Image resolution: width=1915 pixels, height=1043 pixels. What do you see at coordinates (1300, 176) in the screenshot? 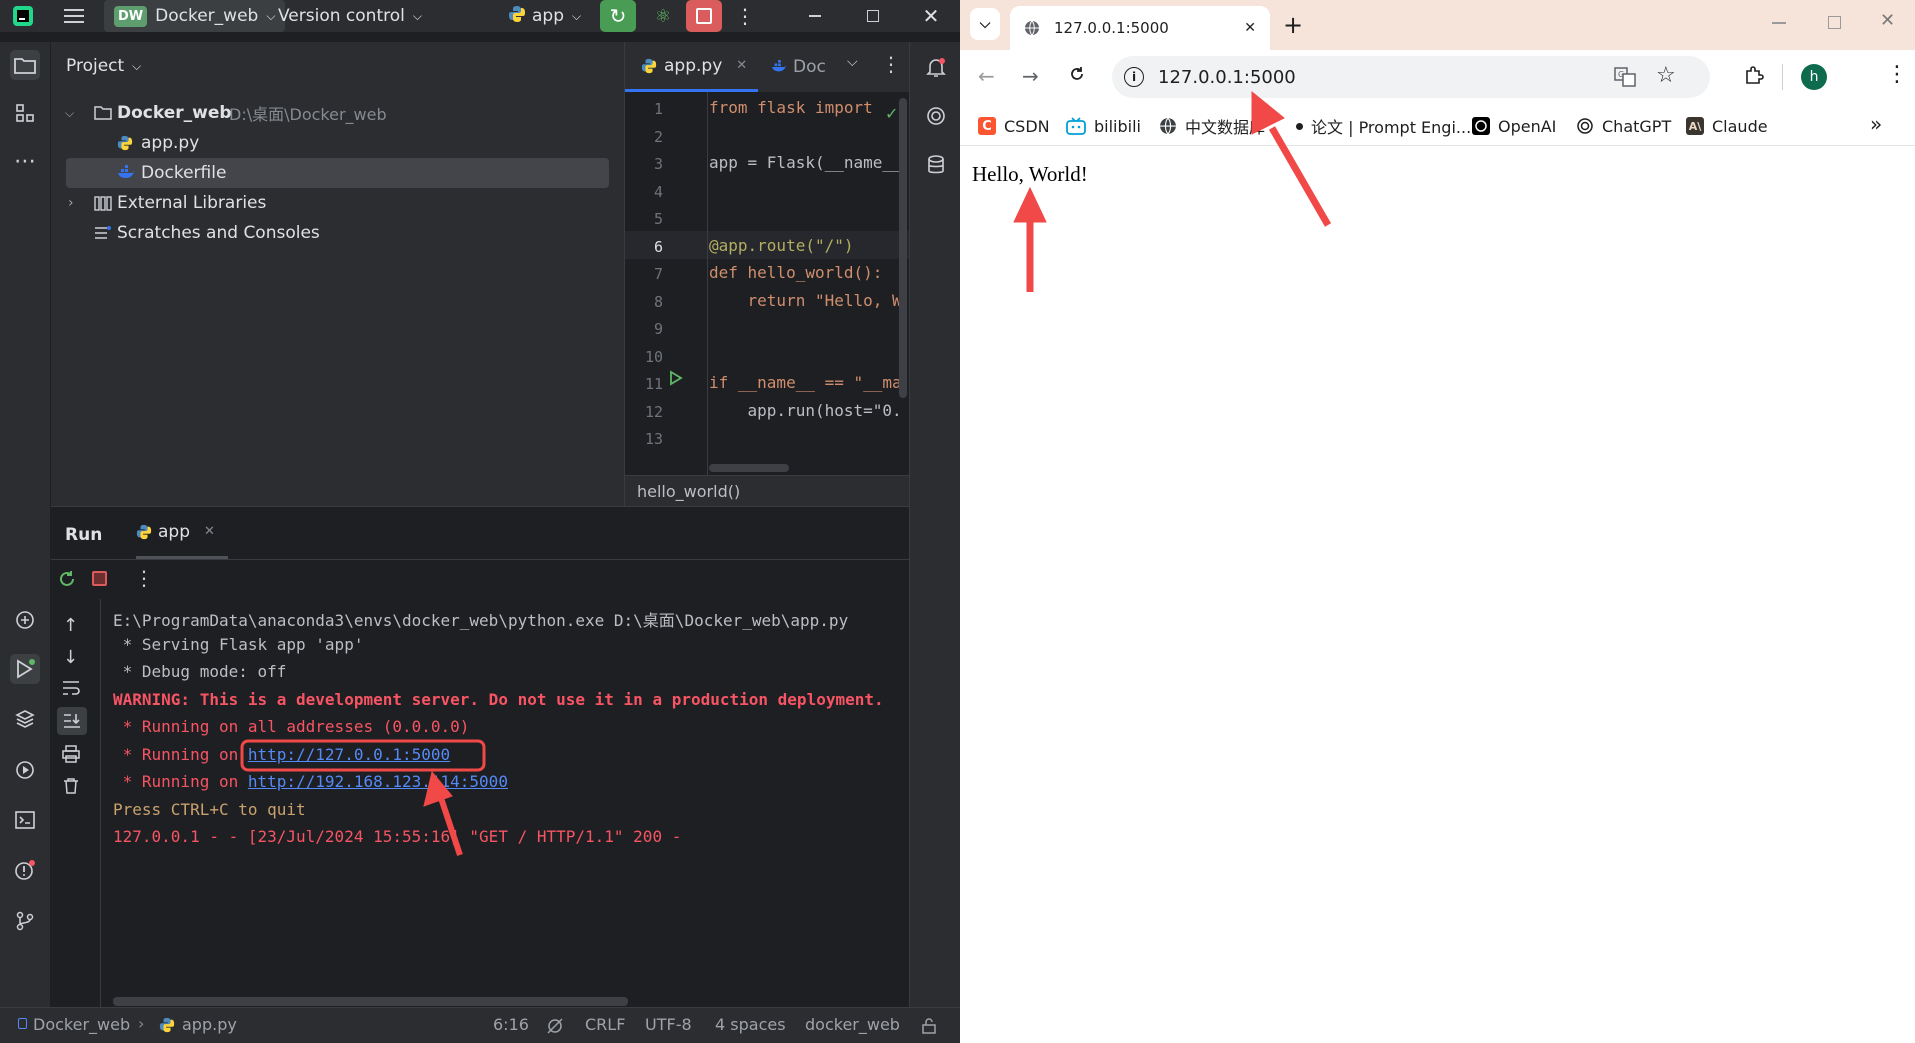
I see `annotation-arrow-url` at bounding box center [1300, 176].